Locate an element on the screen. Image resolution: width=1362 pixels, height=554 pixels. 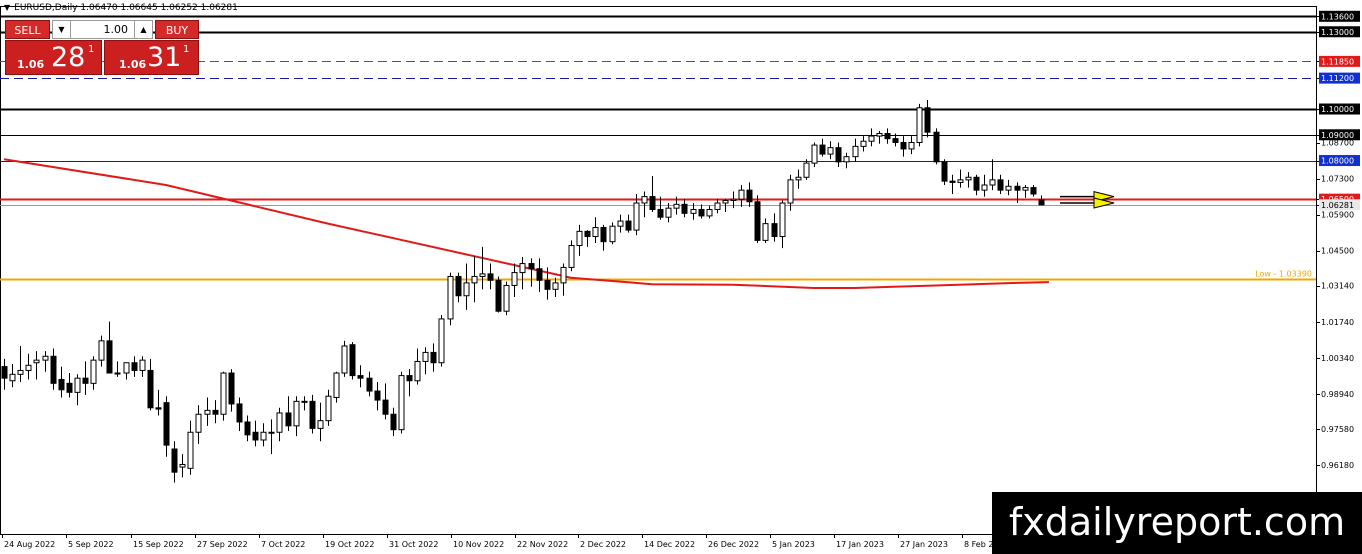
triangle-down-icon: ▼ is located at coordinates (7, 7).